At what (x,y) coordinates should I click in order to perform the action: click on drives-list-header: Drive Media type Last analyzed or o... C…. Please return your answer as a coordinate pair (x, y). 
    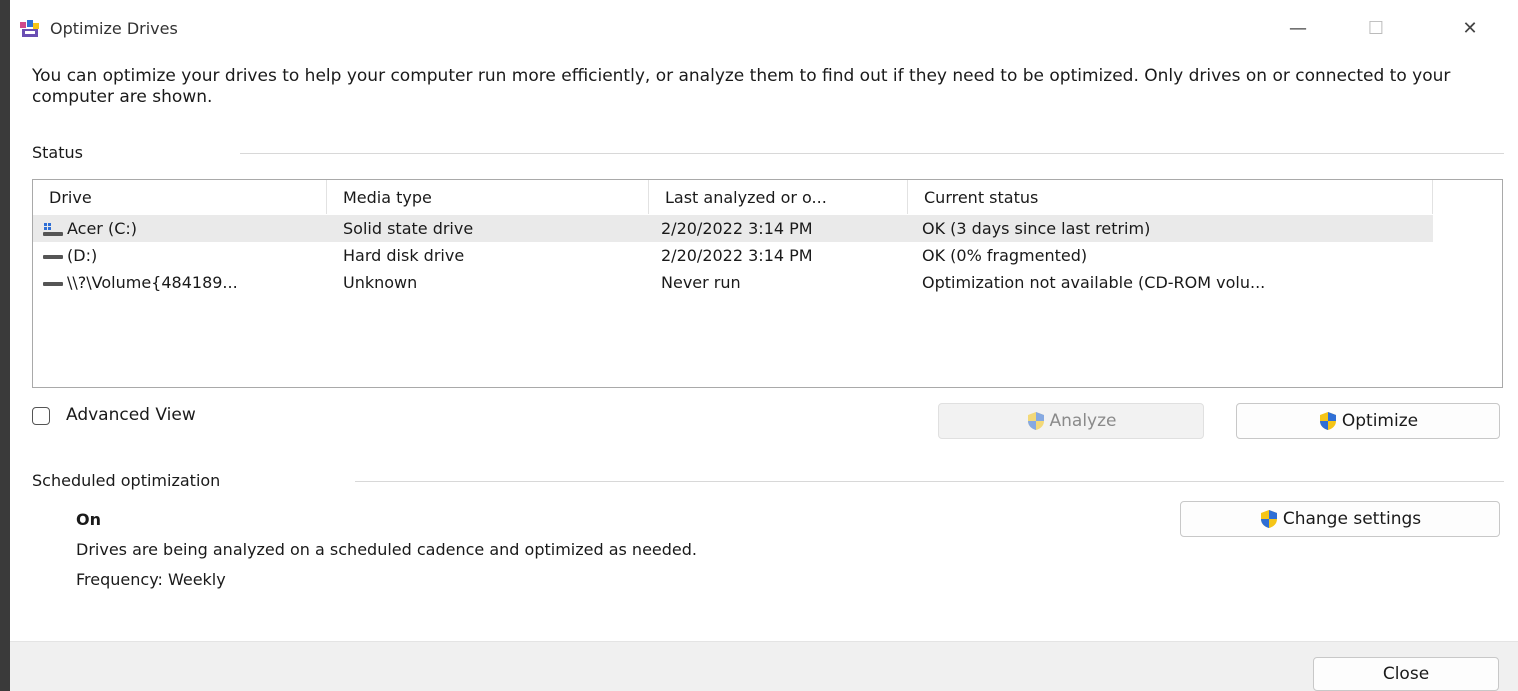
    Looking at the image, I should click on (733, 197).